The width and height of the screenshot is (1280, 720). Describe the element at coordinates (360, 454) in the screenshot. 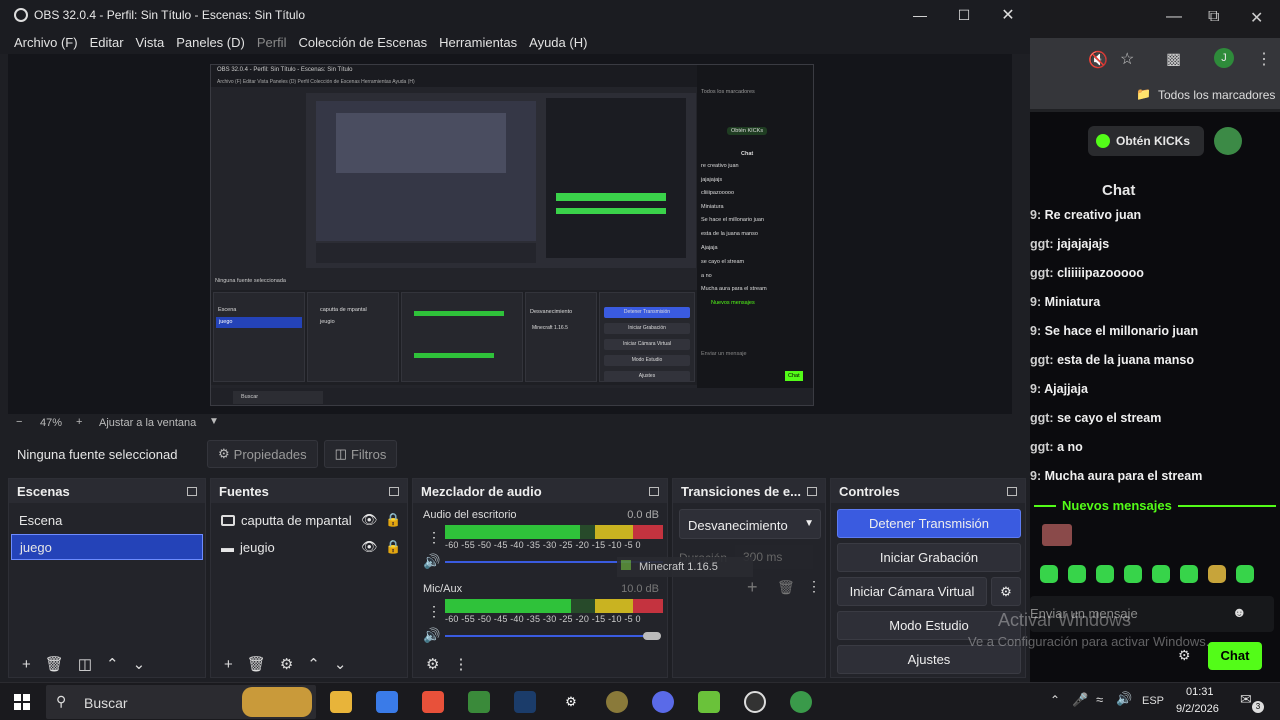

I see `filters-button: ◫ Filtros` at that location.